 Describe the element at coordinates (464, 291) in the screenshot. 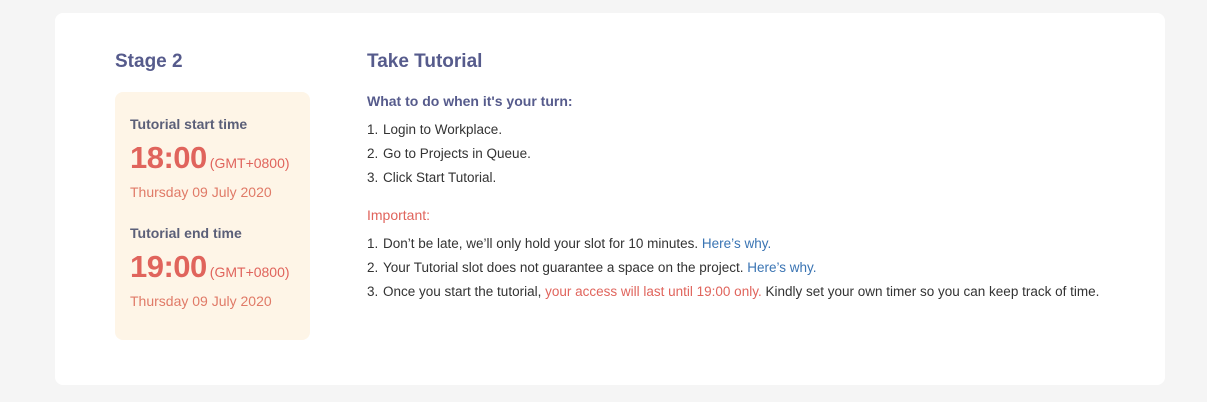

I see `important-text-before: Once you start the tutorial,` at that location.